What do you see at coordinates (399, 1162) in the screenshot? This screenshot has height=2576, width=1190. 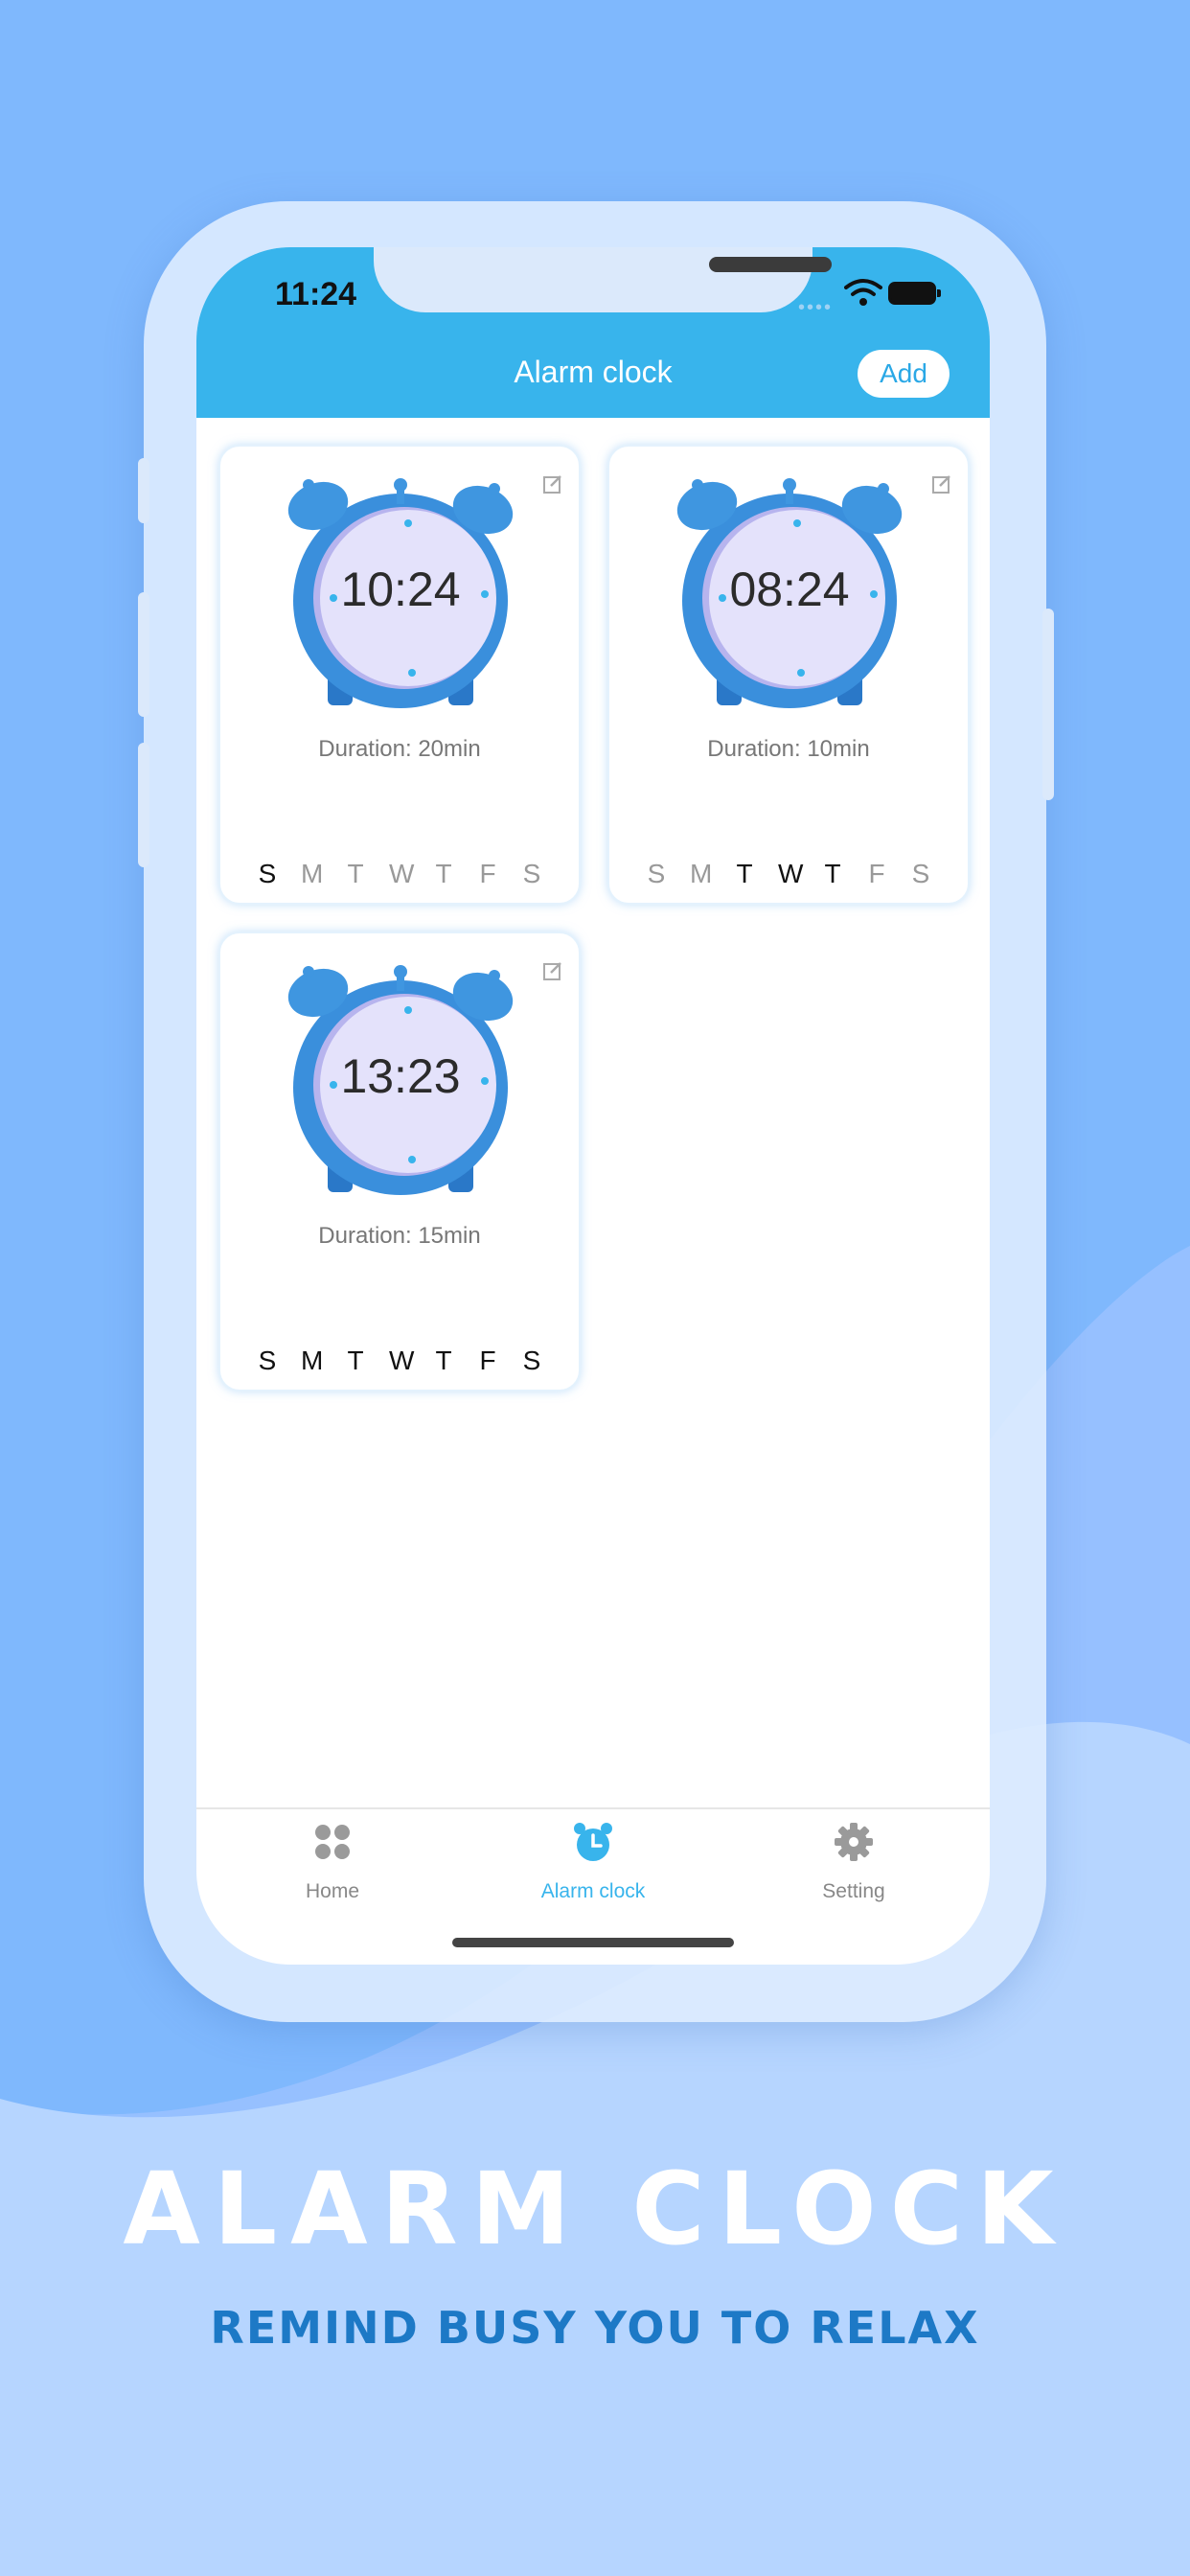 I see `alarm-card: 13:23 Duration: 15min S M T W T F S` at bounding box center [399, 1162].